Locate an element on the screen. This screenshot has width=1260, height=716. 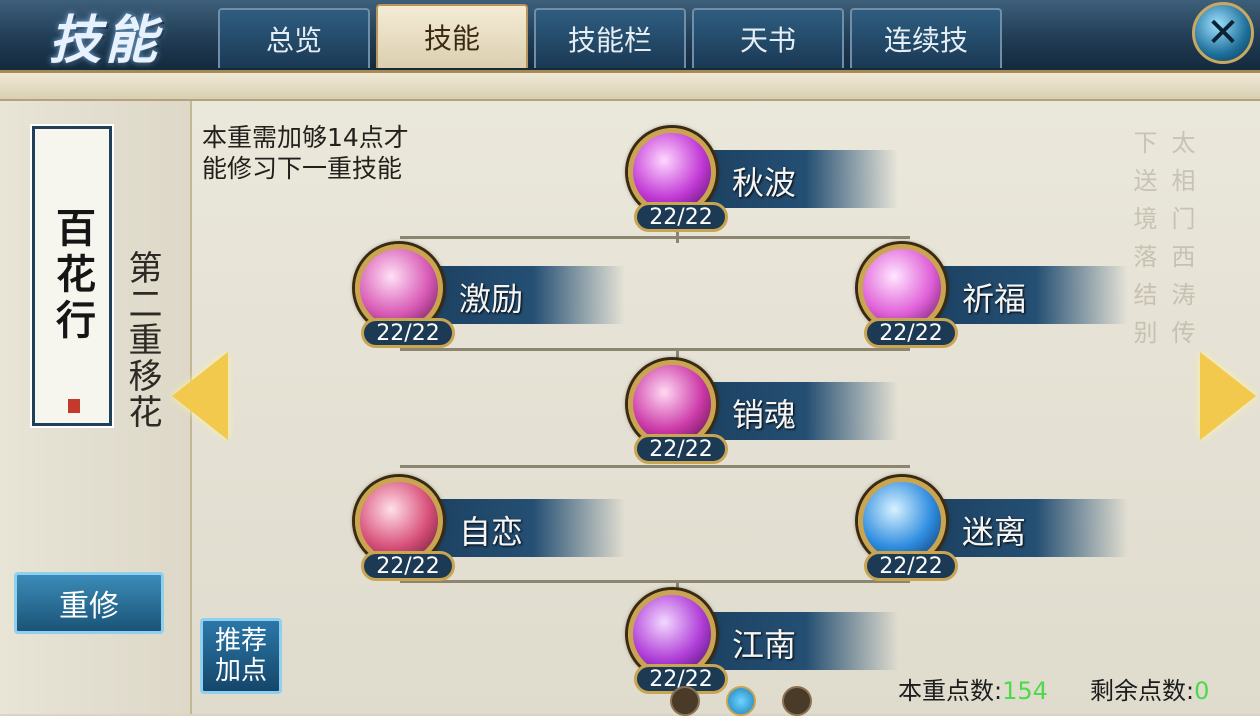
close-button: ✕ is located at coordinates (1223, 33).